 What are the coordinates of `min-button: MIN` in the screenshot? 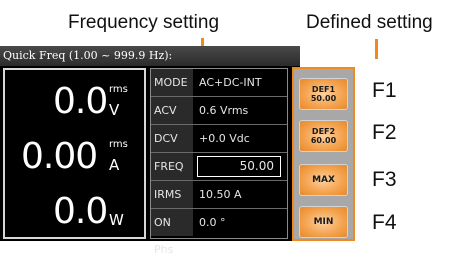 It's located at (323, 222).